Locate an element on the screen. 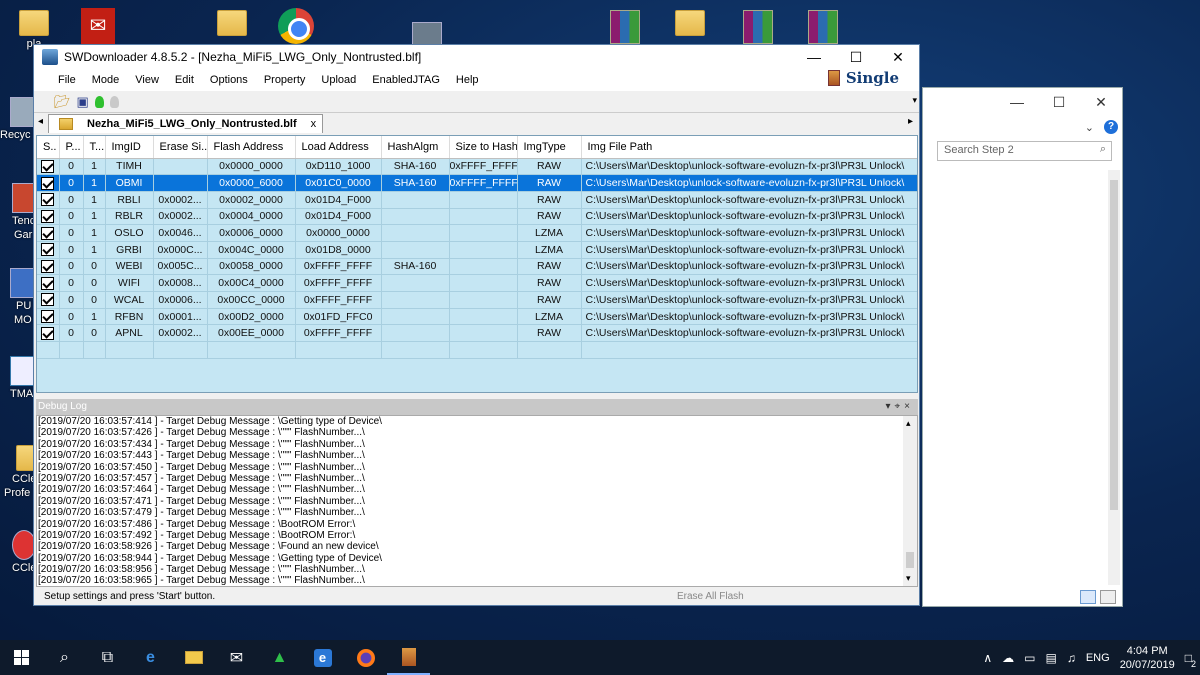 The image size is (1200, 675). file-explorer-icon is located at coordinates (193, 657).